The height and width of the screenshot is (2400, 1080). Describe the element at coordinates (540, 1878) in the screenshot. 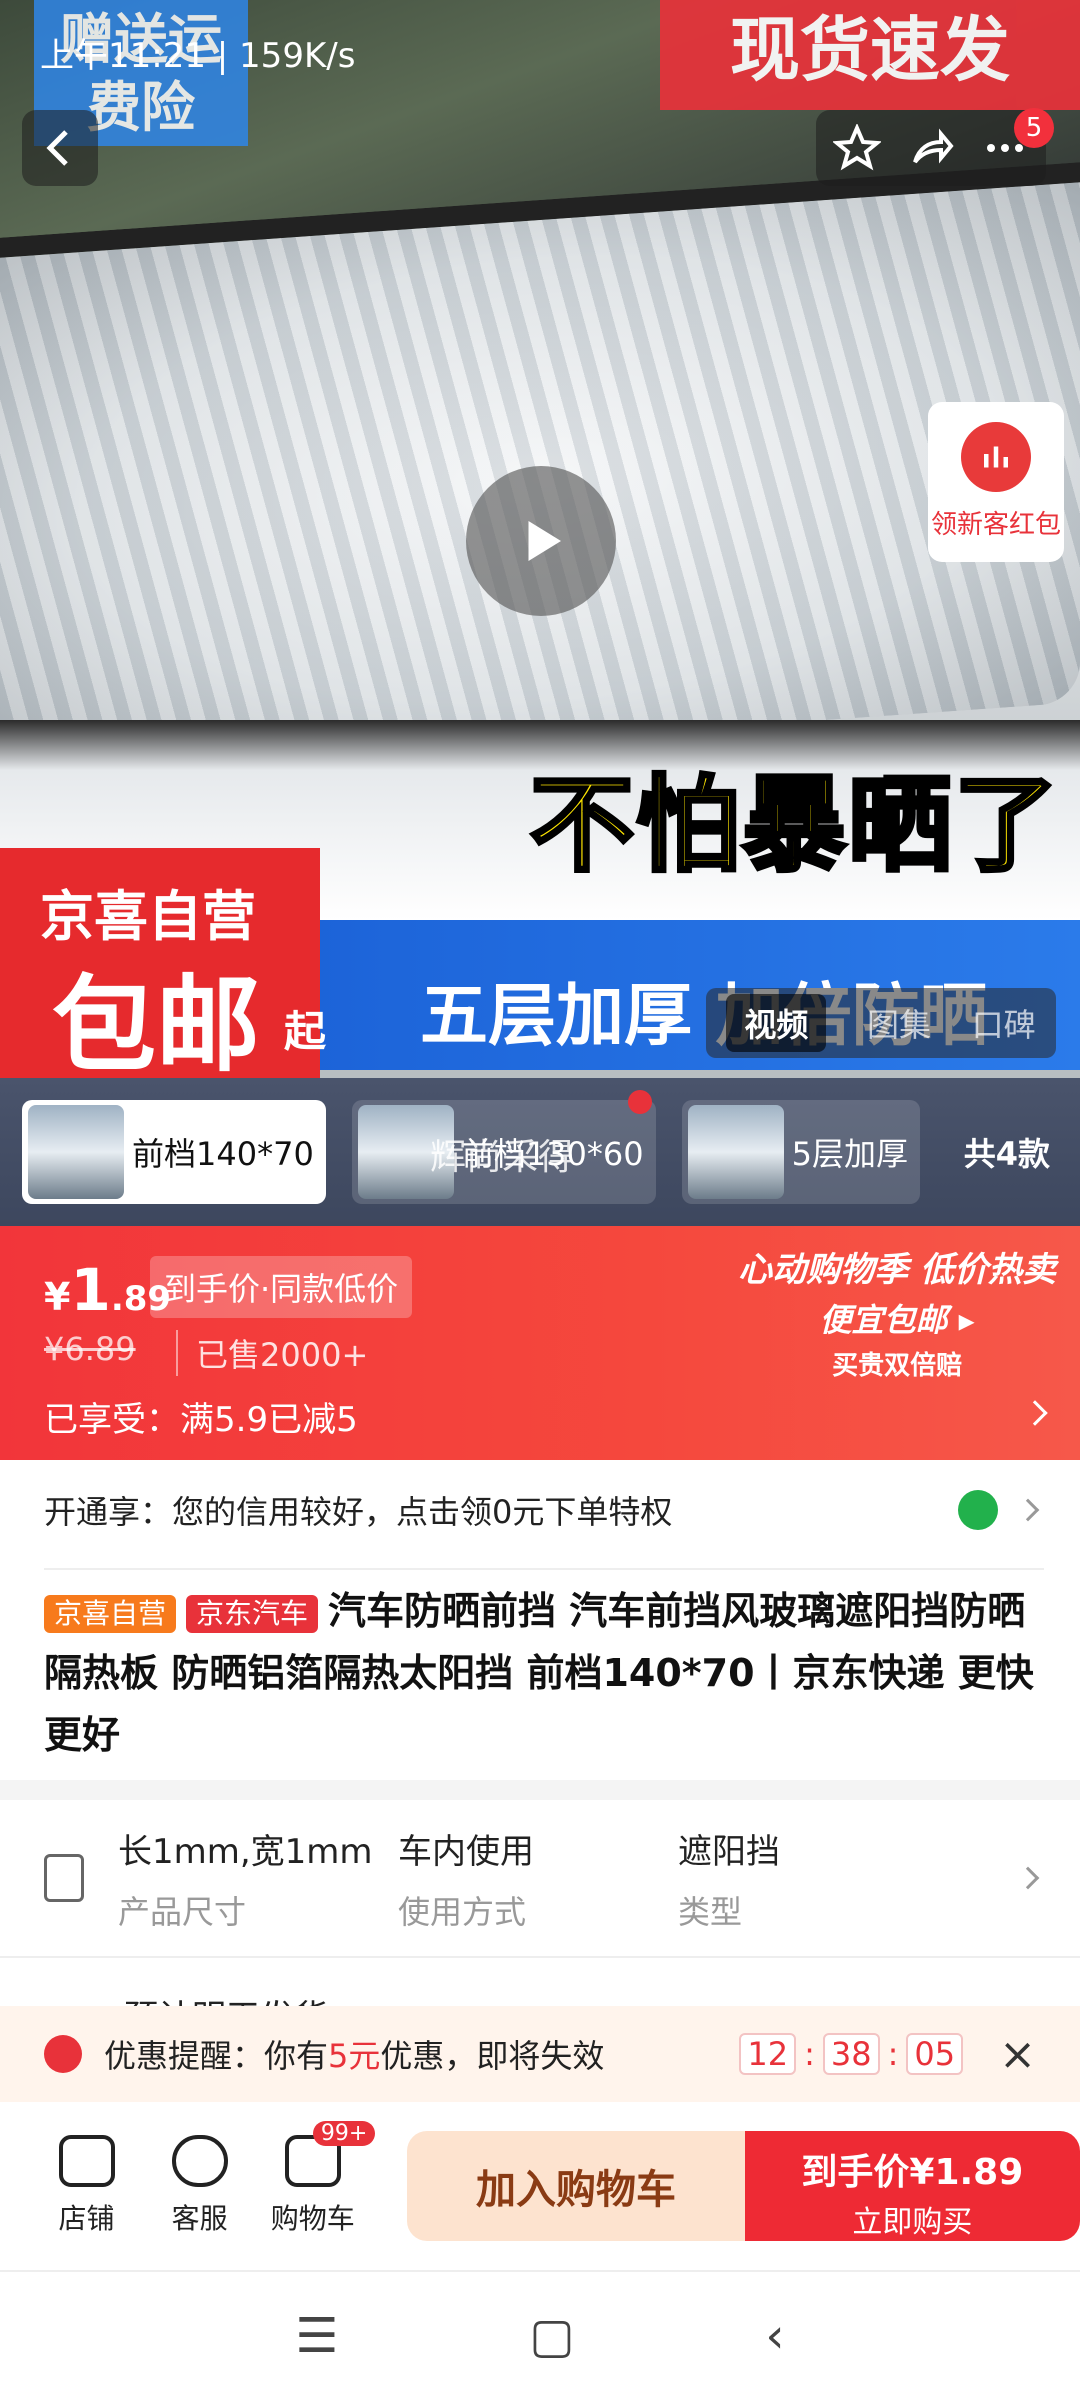

I see `spec-row: 长1mm,宽1mm 产品尺寸 车内使用 使用方式 遮阳挡 类型` at that location.